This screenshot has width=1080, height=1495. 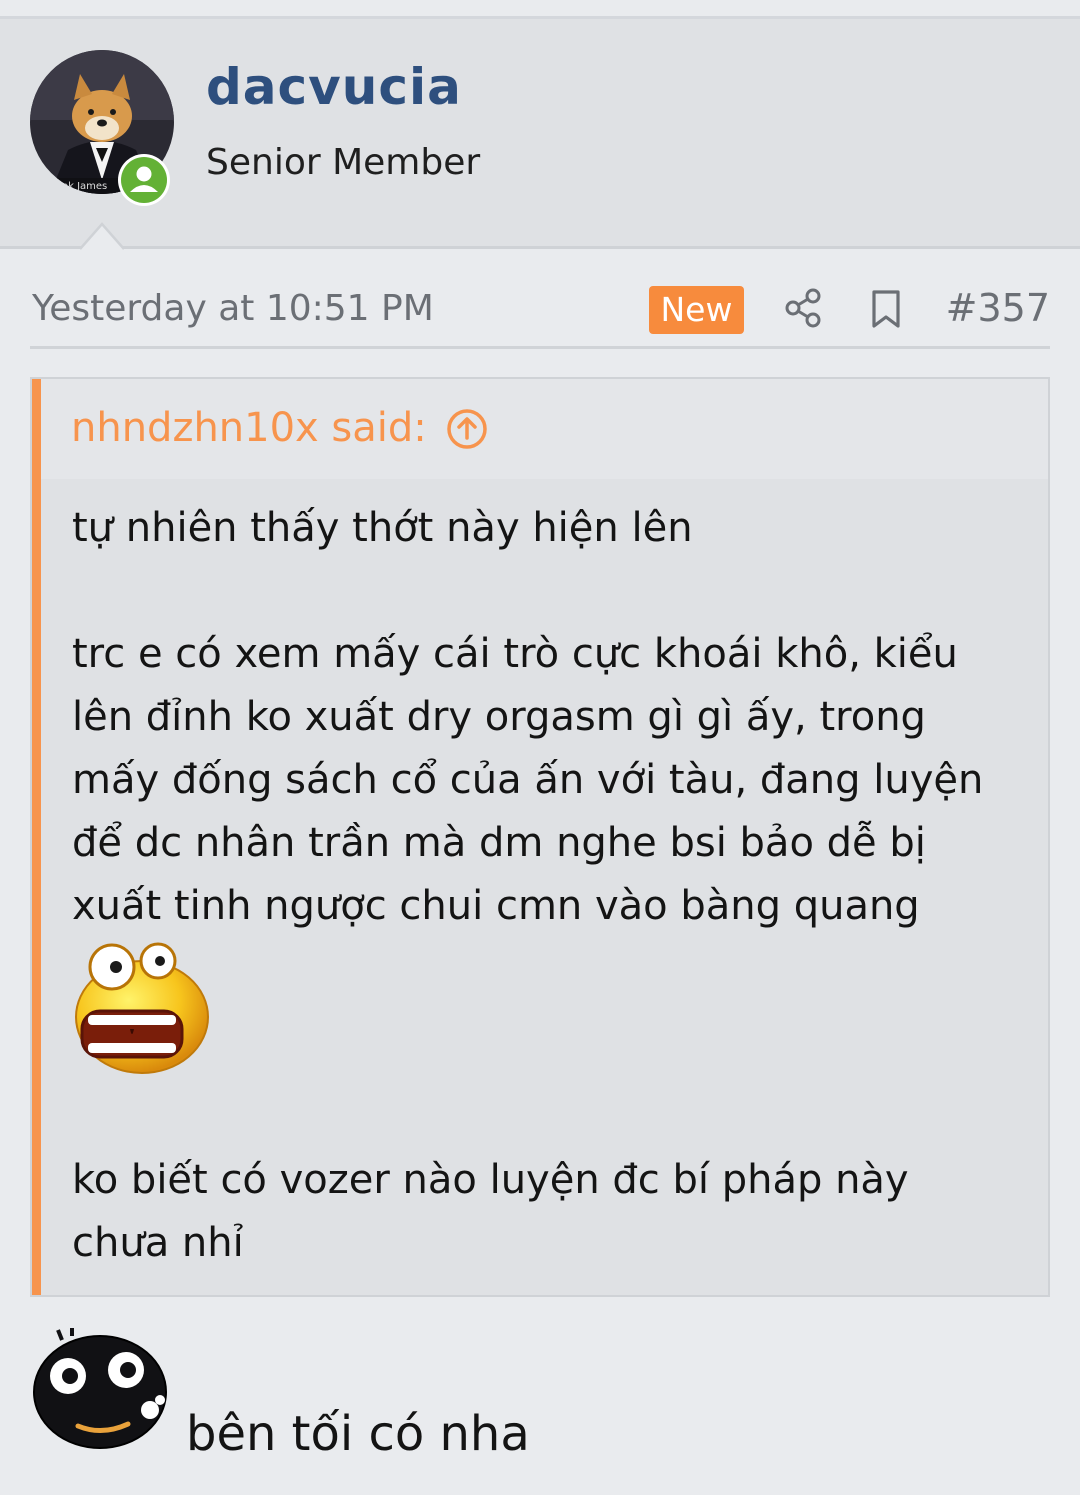 What do you see at coordinates (540, 247) in the screenshot?
I see `header-divider` at bounding box center [540, 247].